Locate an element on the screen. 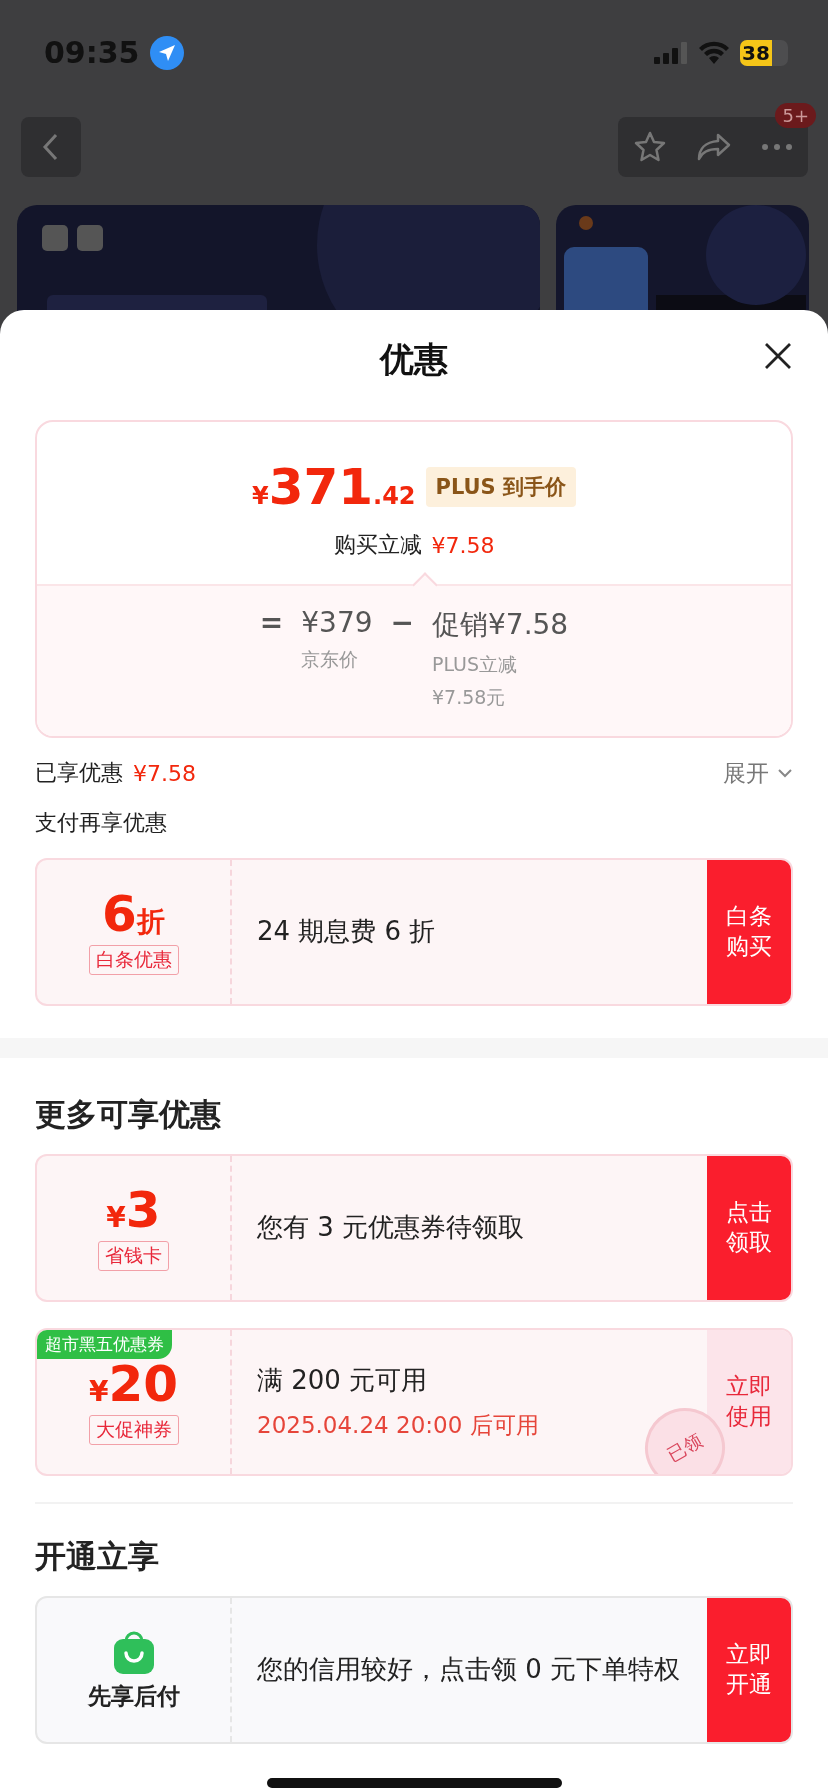 The height and width of the screenshot is (1792, 828). coupon-action-button: 立即开通 is located at coordinates (749, 1670).